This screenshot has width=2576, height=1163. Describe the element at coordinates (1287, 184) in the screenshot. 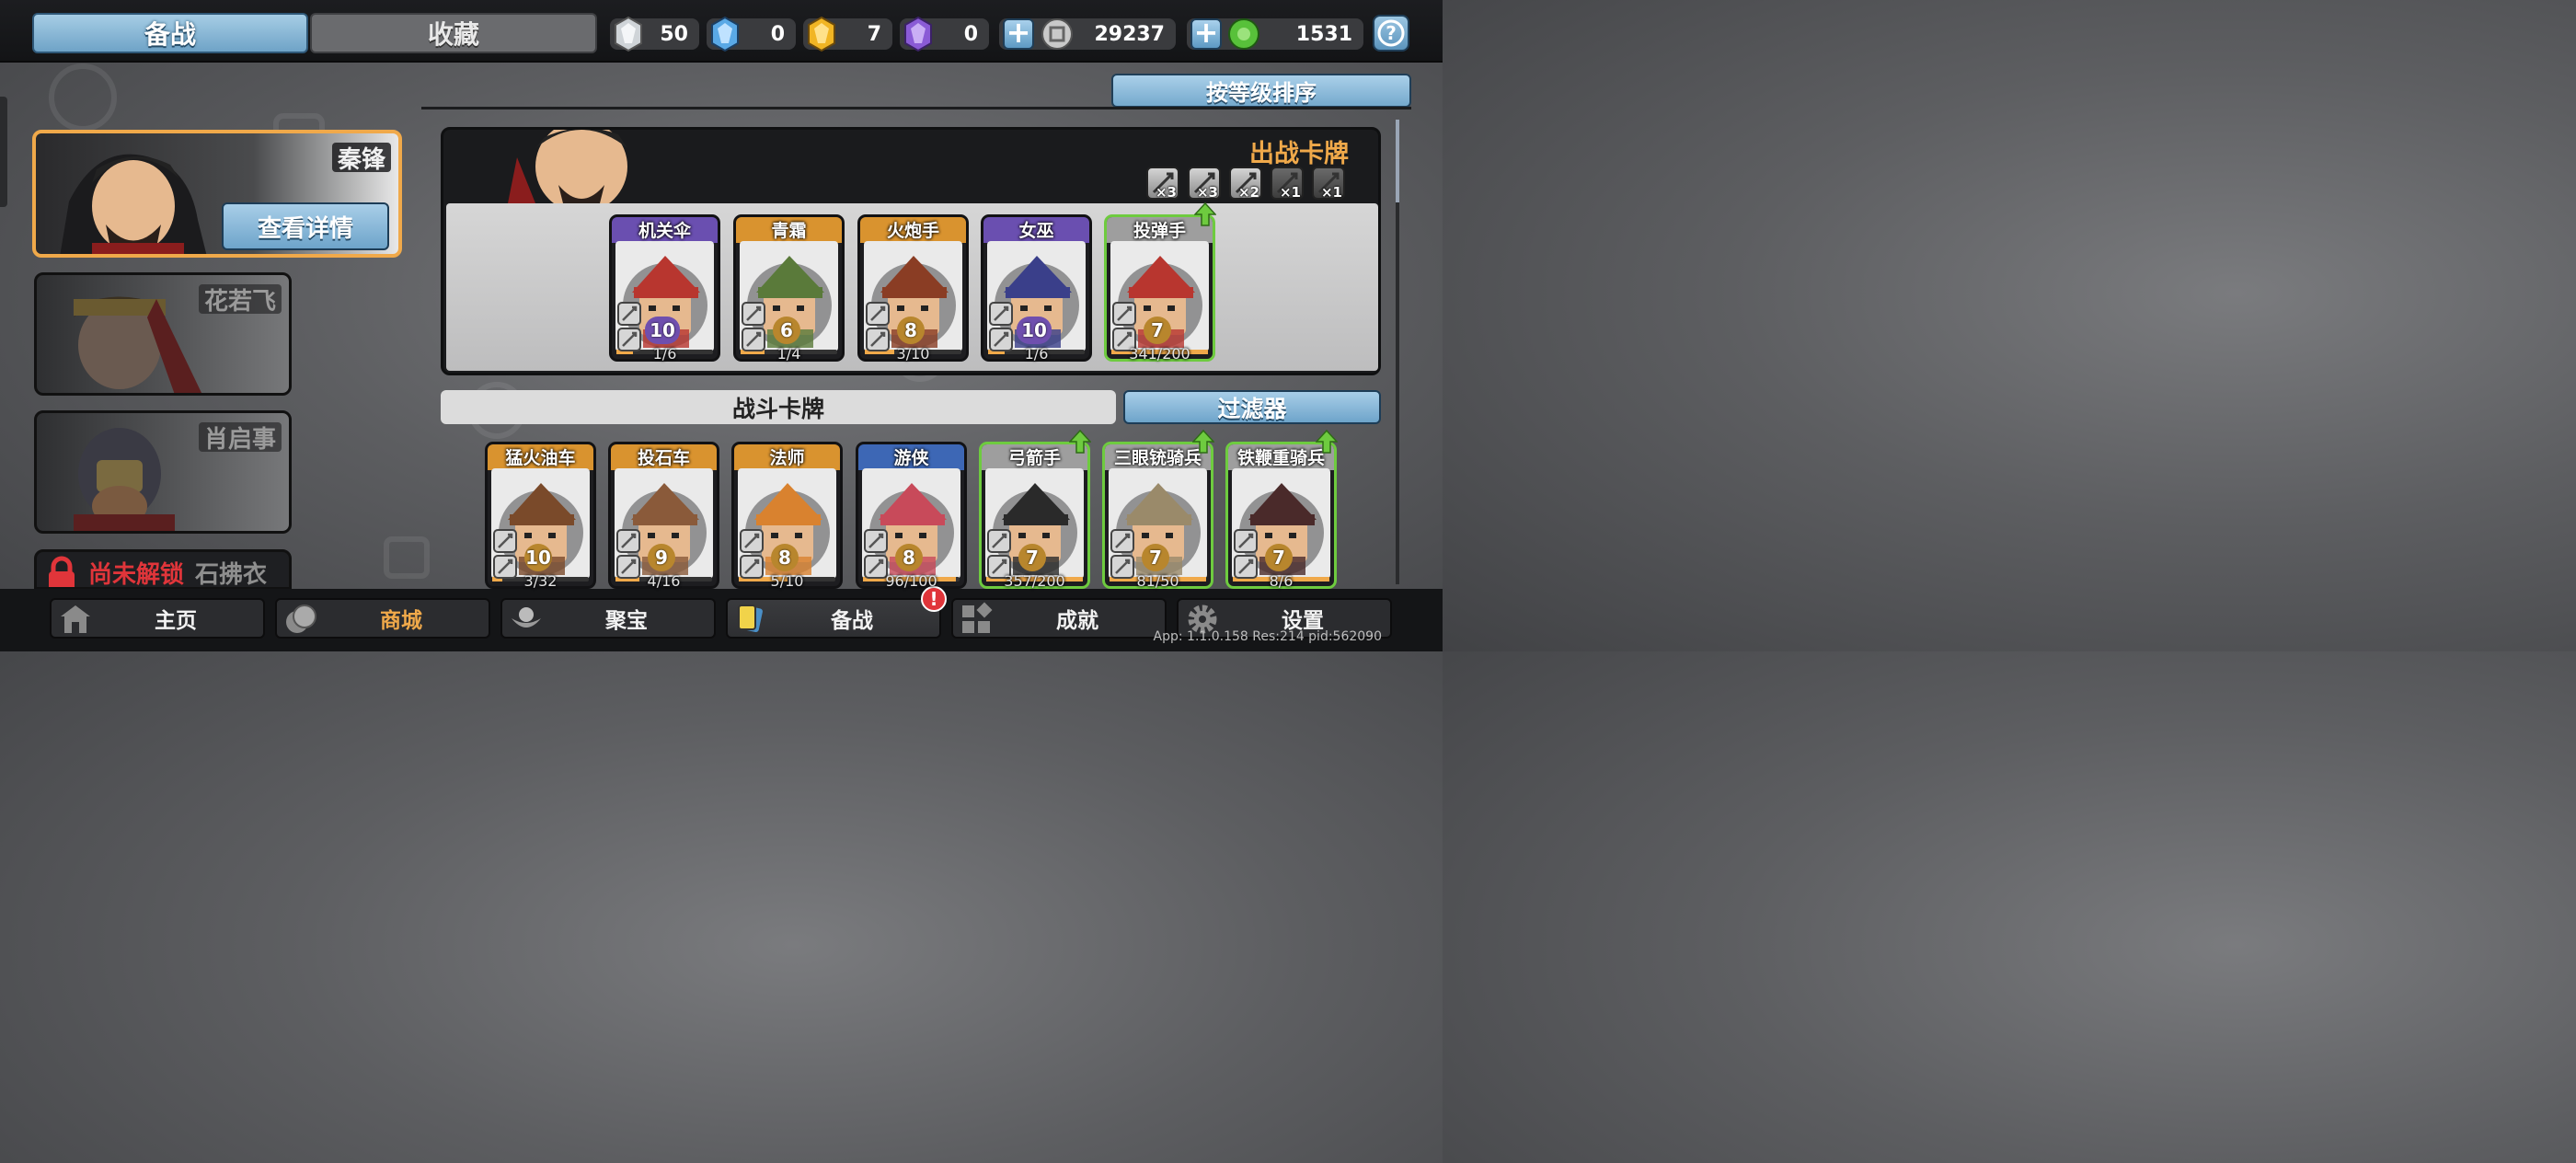

I see `sword-icon: ×1` at that location.